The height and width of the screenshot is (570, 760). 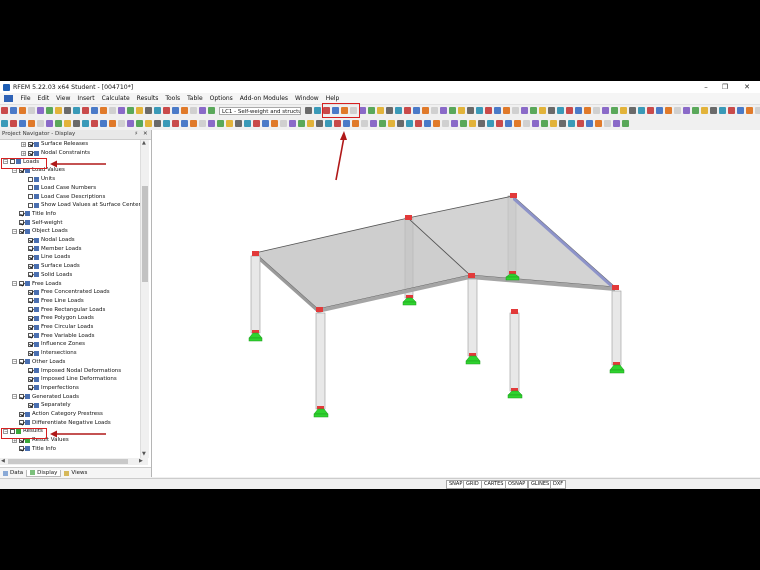 I want to click on tree-item: Imposed Line Deformations, so click(x=69, y=379).